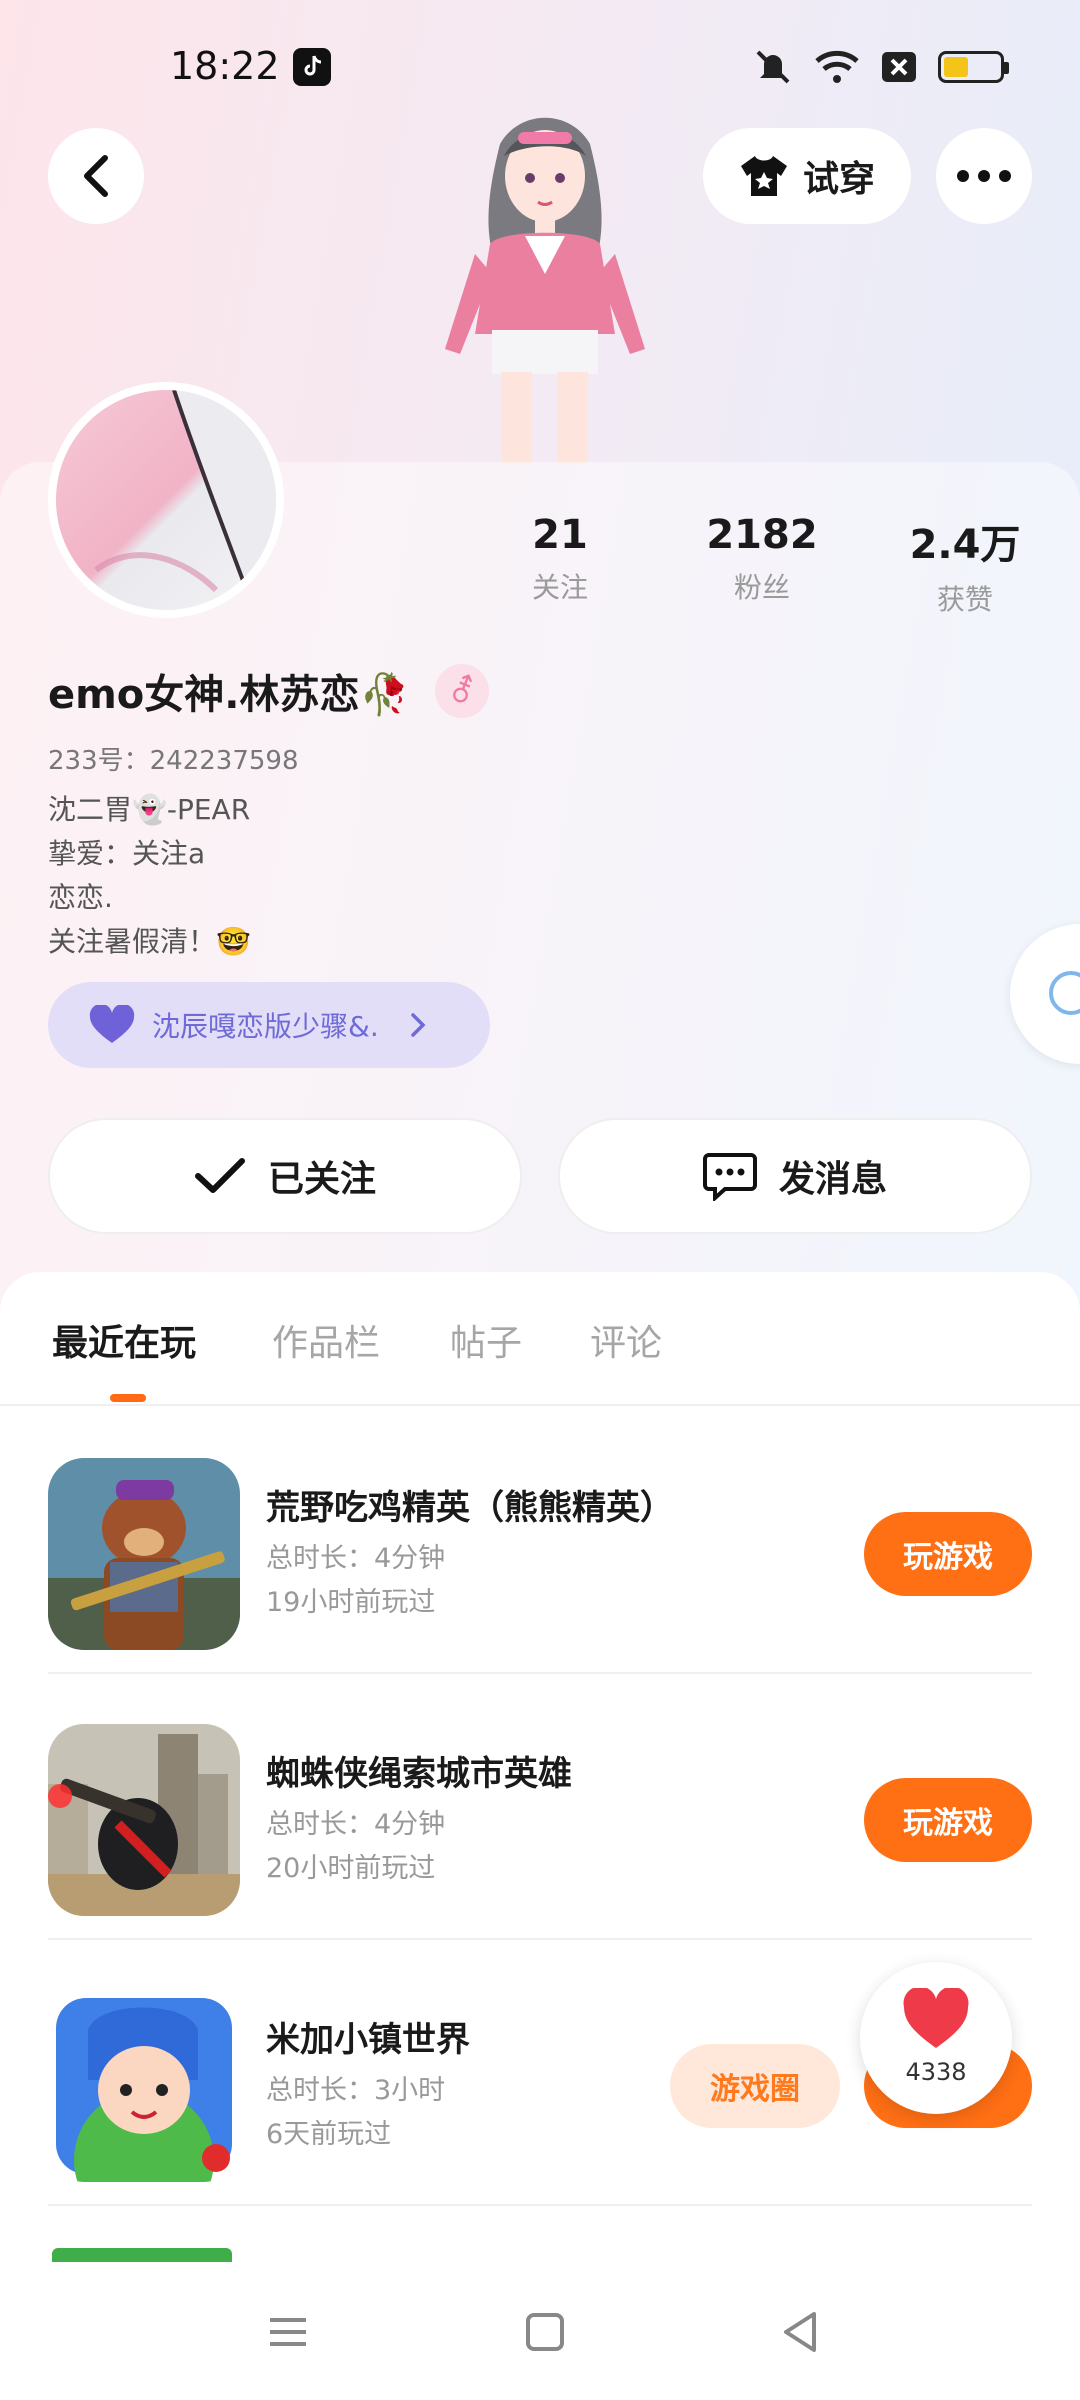 The image size is (1080, 2400). Describe the element at coordinates (936, 2072) in the screenshot. I see `like-count: 4338` at that location.